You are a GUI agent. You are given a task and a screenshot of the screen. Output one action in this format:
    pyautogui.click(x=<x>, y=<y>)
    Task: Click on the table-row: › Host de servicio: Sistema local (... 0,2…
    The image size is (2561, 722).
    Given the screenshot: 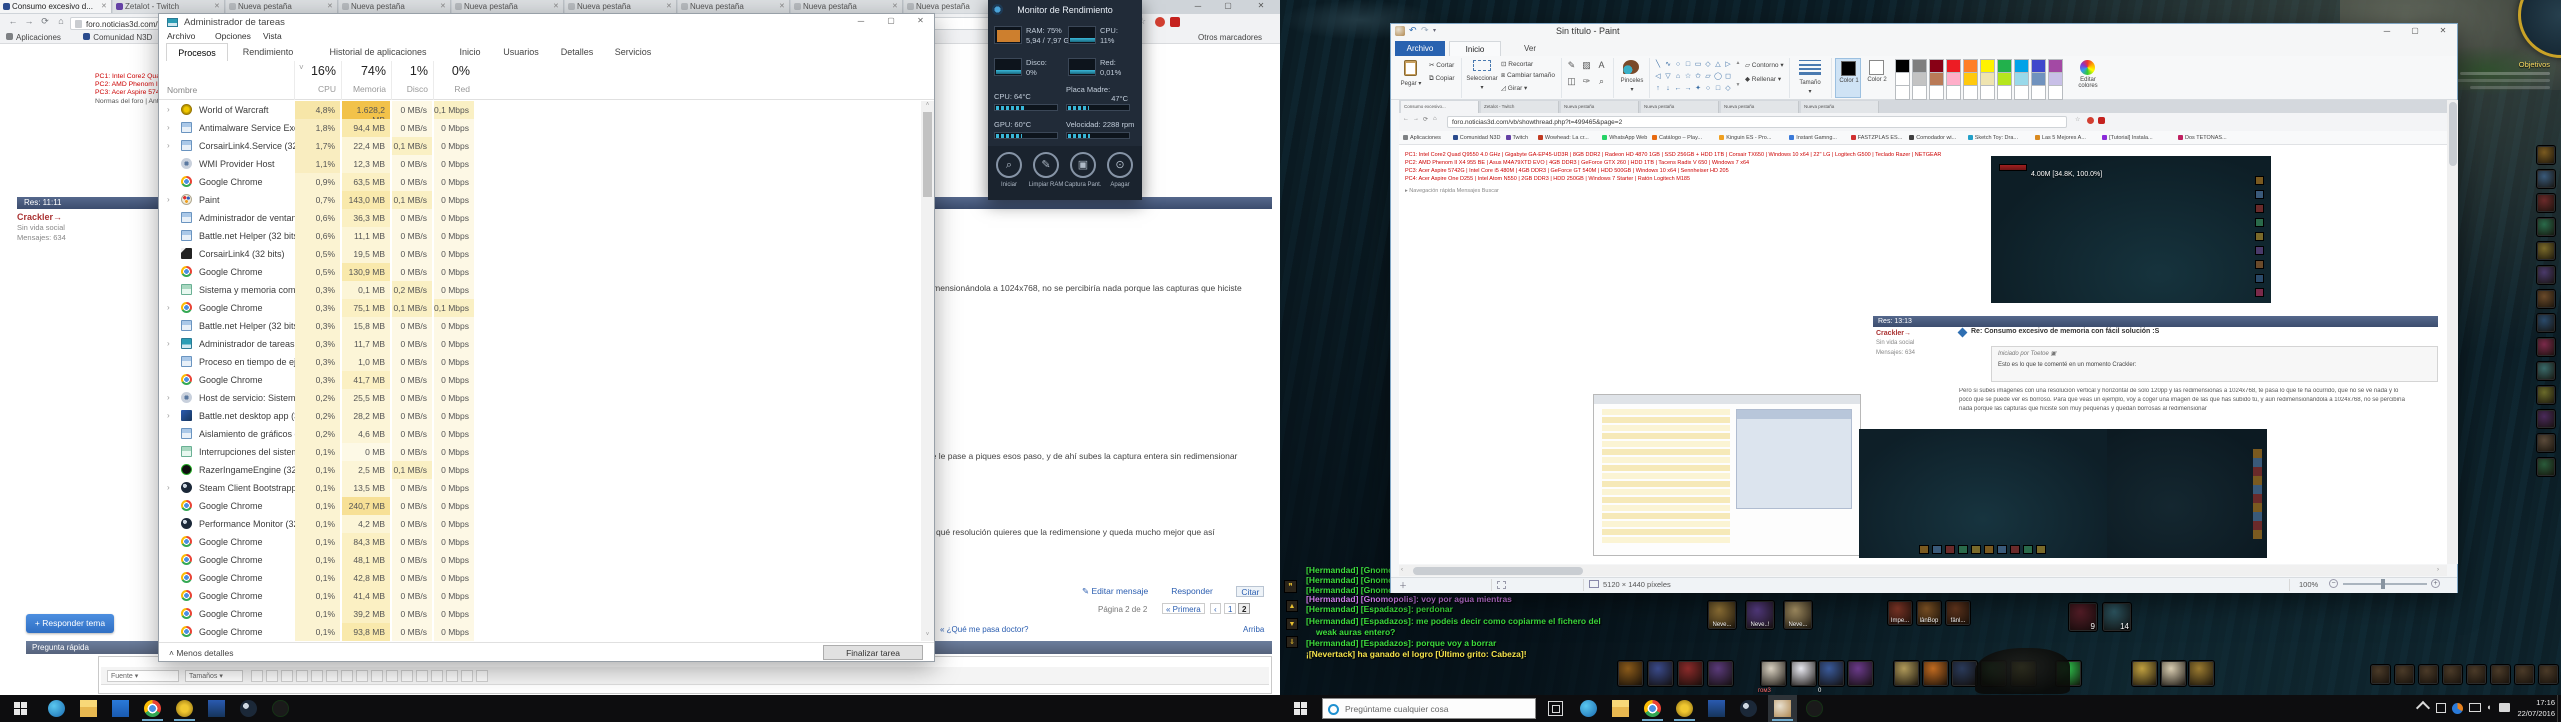 What is the action you would take?
    pyautogui.click(x=546, y=398)
    